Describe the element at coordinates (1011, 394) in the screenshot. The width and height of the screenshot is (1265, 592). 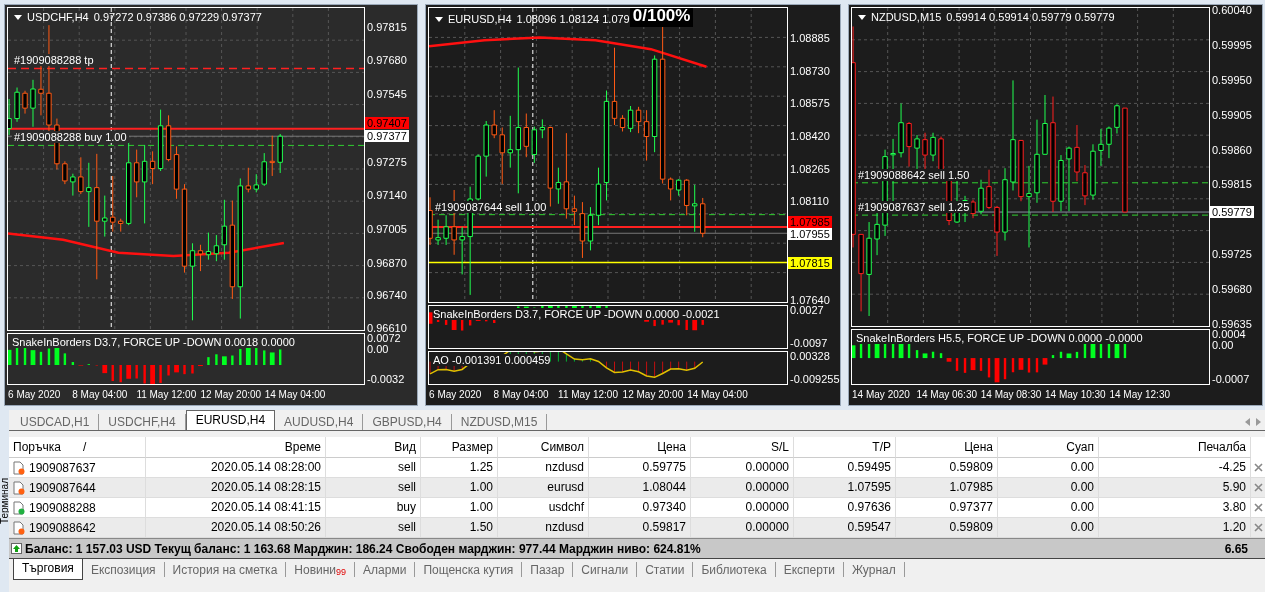
I see `time-label: 14 May 08:30` at that location.